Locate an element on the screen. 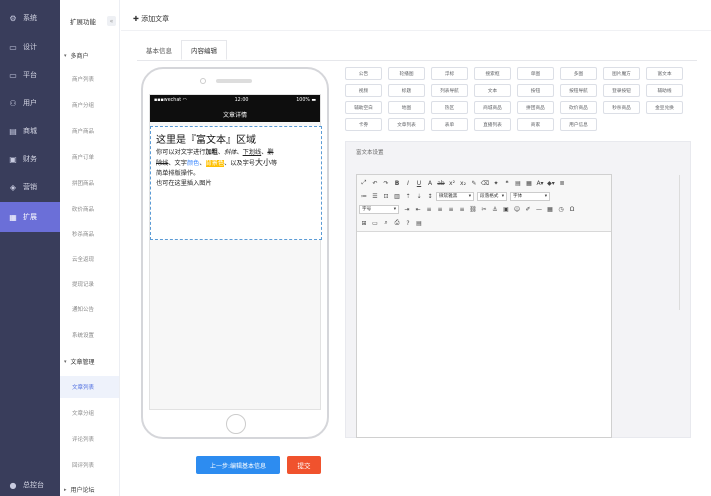 This screenshot has height=496, width=711. cleardoc-icon: ▥ is located at coordinates (397, 196).